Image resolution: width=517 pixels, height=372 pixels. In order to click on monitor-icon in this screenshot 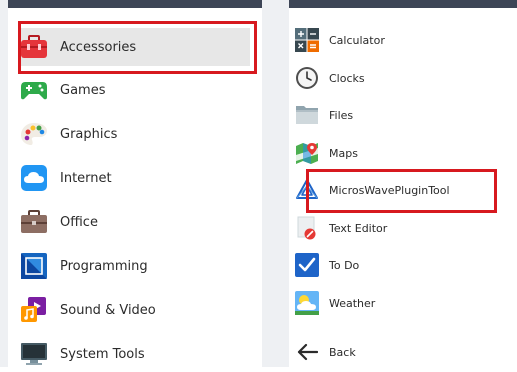, I will do `click(34, 354)`.